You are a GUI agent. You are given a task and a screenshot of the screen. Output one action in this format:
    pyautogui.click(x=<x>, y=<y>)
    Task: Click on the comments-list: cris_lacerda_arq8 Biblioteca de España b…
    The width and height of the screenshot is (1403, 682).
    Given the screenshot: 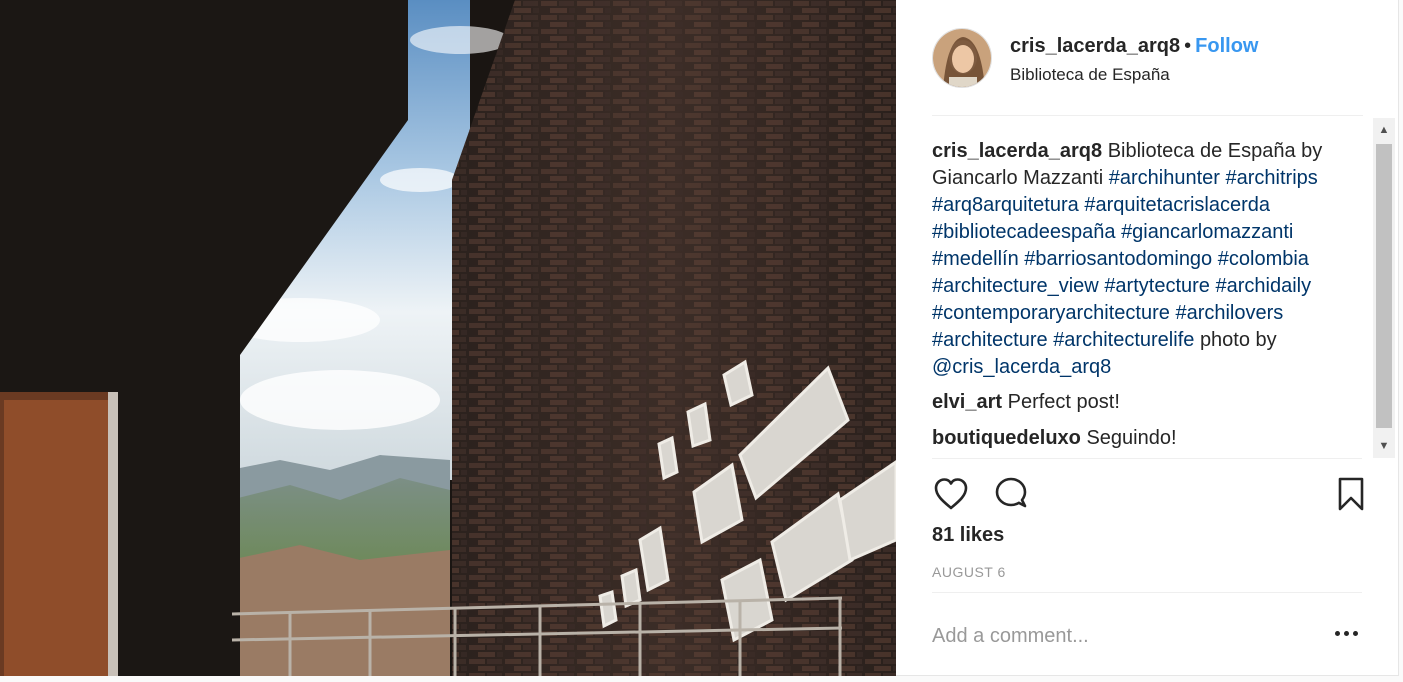 What is the action you would take?
    pyautogui.click(x=1152, y=298)
    